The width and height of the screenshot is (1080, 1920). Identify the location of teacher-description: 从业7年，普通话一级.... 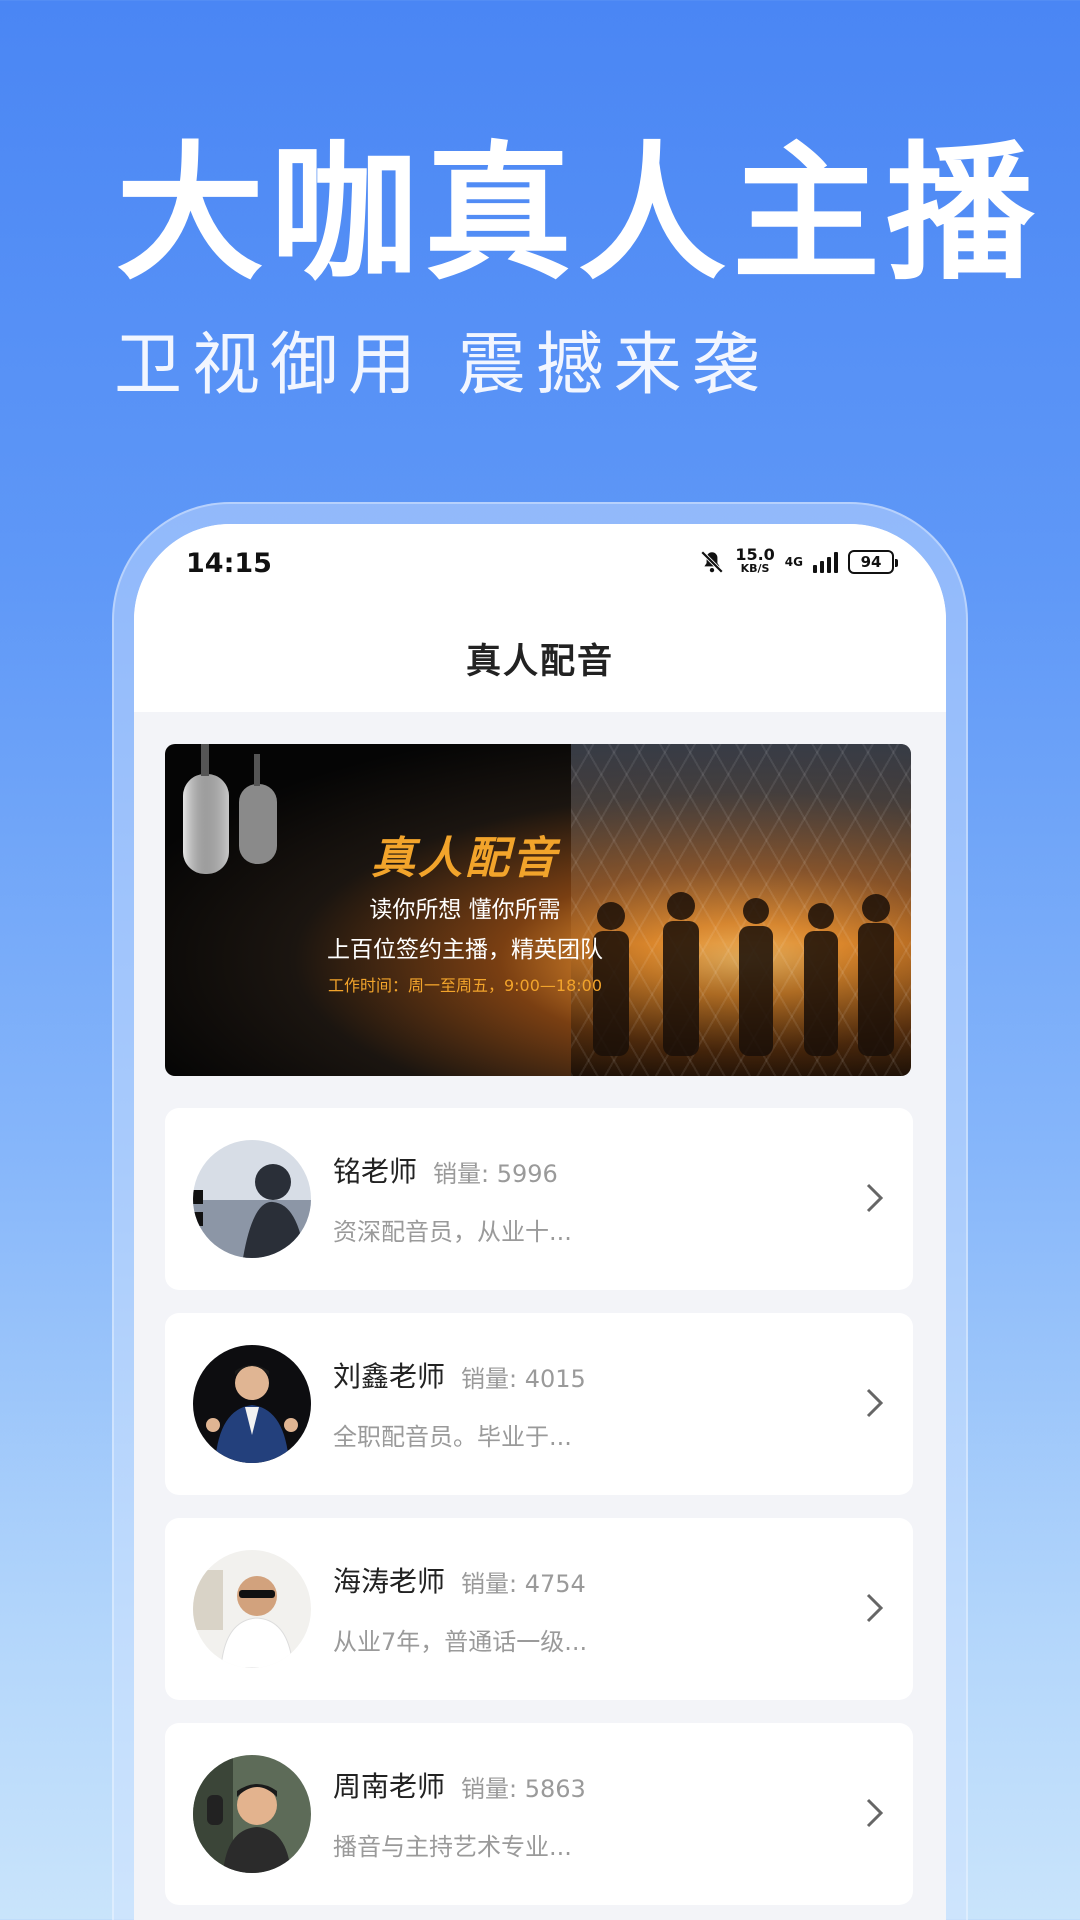
(460, 1642).